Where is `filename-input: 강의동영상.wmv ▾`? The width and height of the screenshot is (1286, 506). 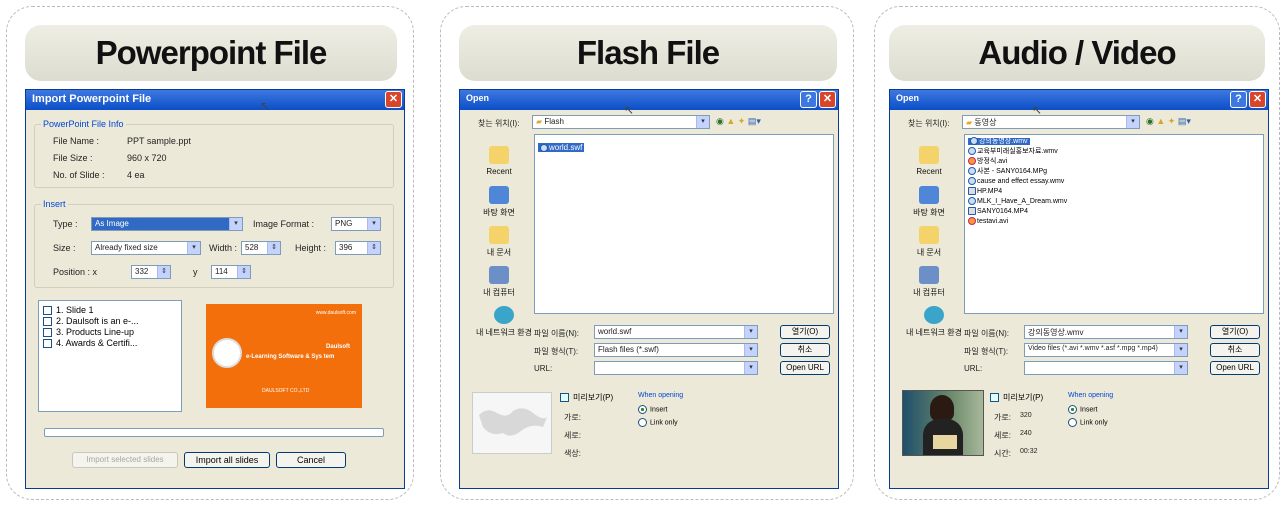
filename-input: 강의동영상.wmv ▾ is located at coordinates (1106, 332).